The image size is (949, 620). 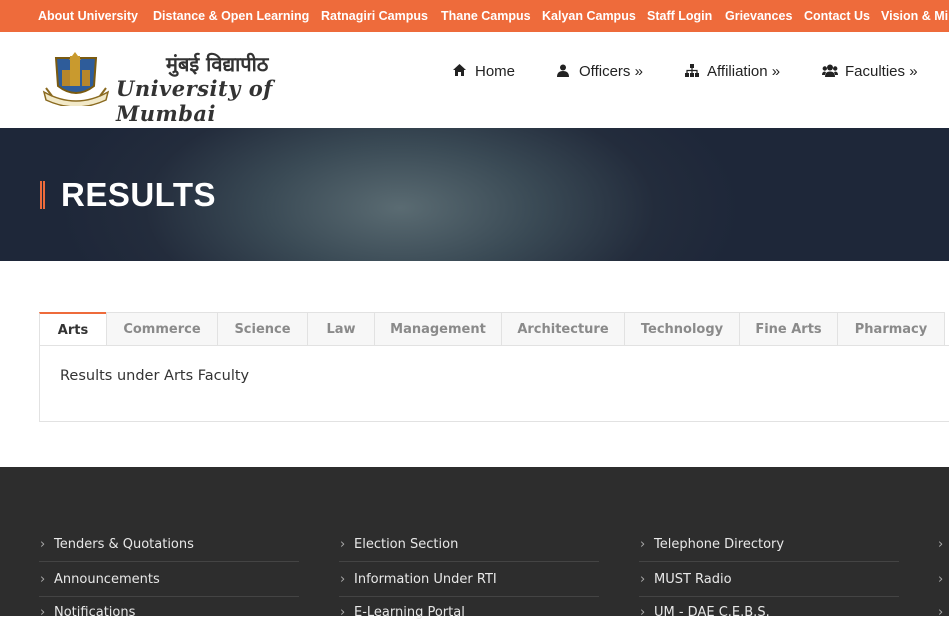 I want to click on footer-link-elearning-portal: › E-Learning Portal, so click(x=402, y=612).